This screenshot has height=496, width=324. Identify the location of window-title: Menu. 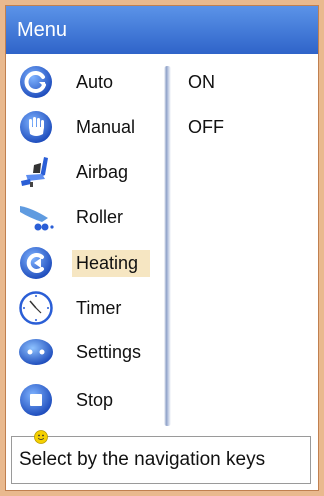
(42, 30).